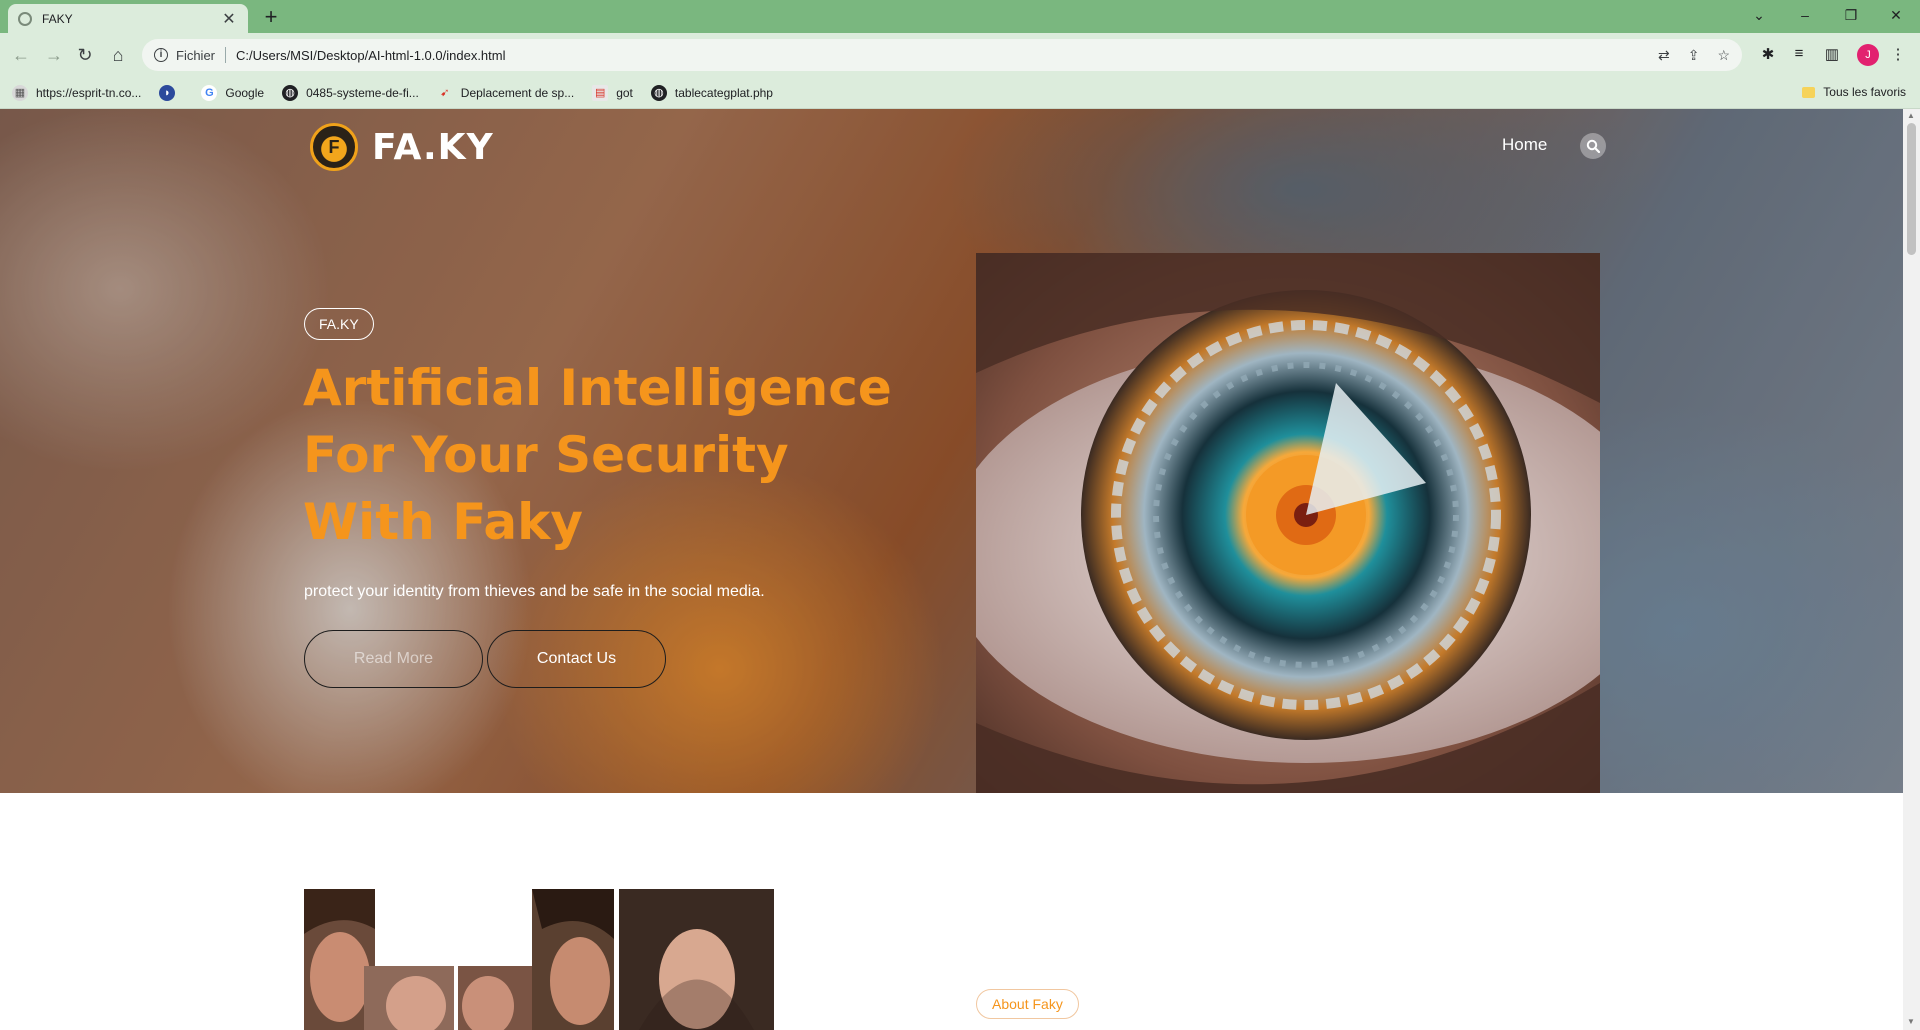 Image resolution: width=1920 pixels, height=1030 pixels. What do you see at coordinates (1832, 54) in the screenshot?
I see `side-panel-icon: ▥` at bounding box center [1832, 54].